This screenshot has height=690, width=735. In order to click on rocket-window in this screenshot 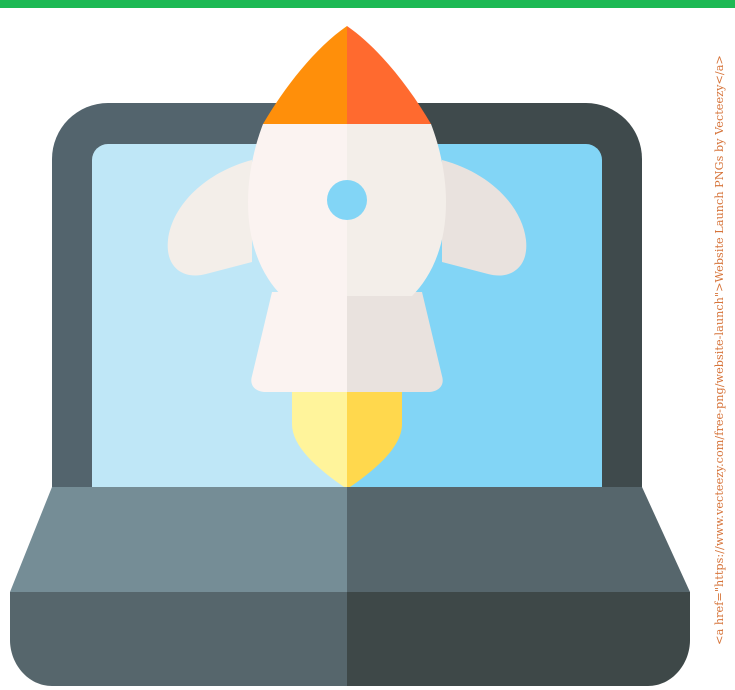, I will do `click(347, 200)`.